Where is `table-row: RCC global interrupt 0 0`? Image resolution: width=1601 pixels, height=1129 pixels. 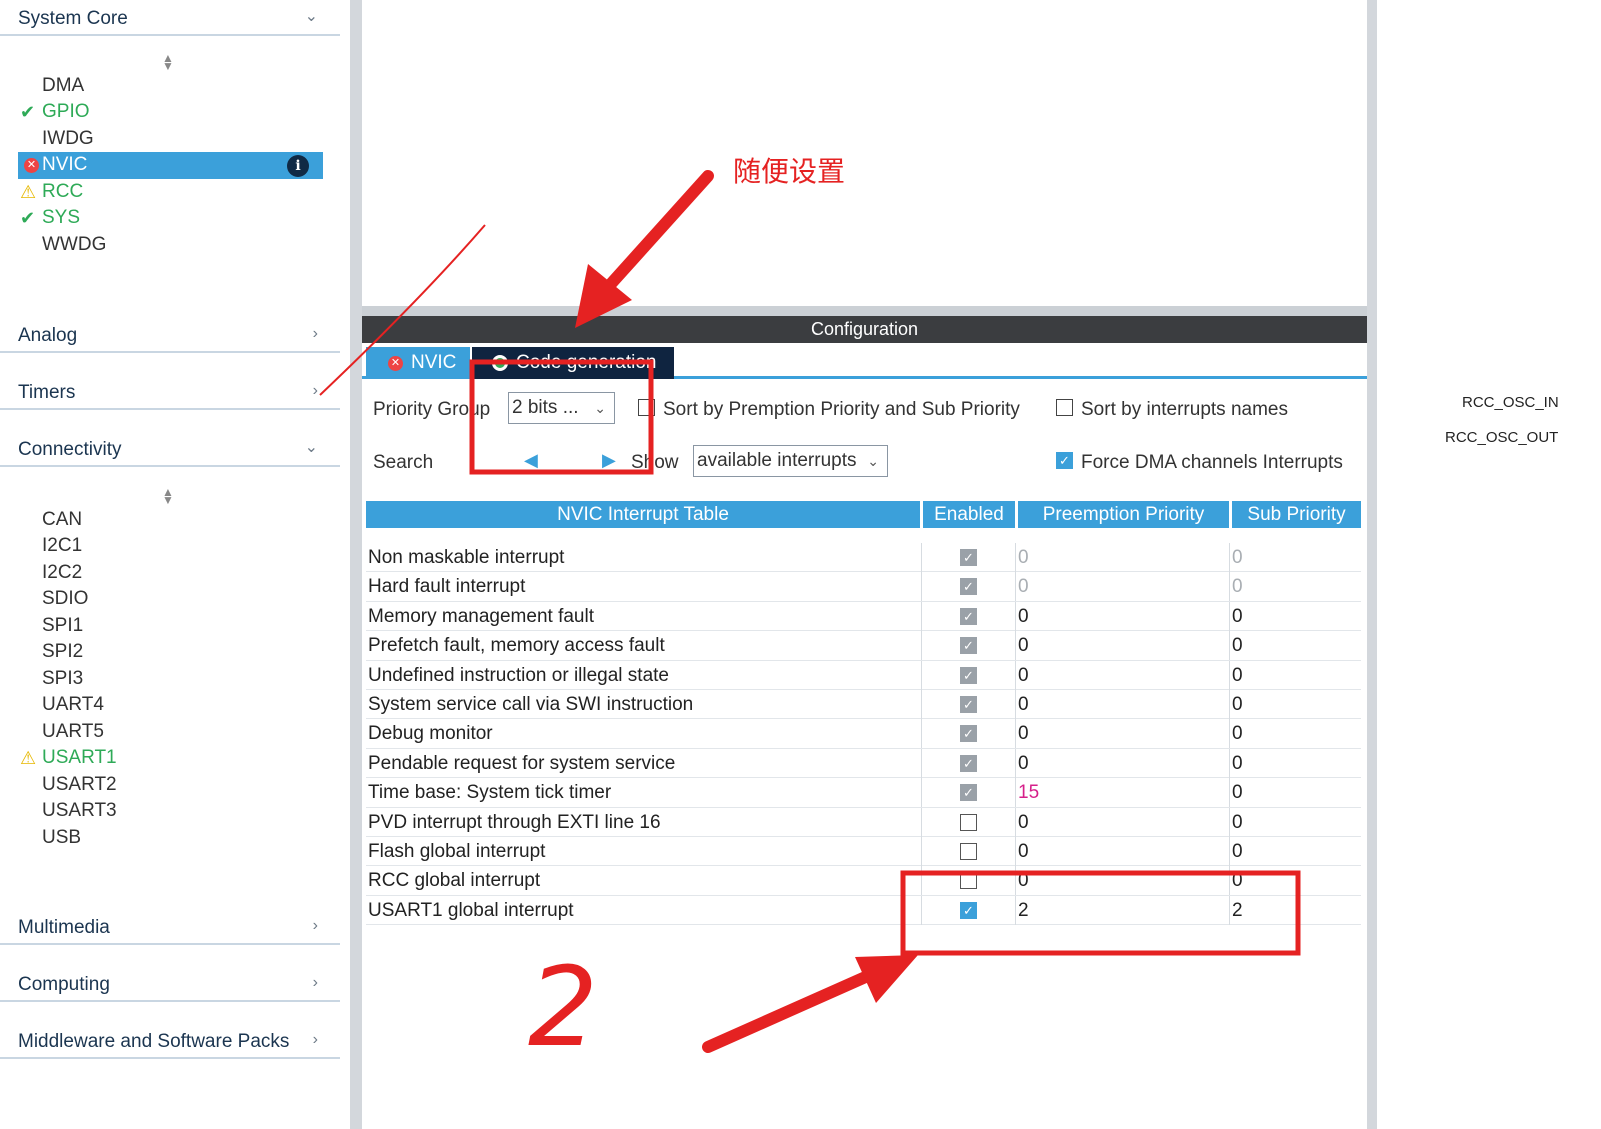
table-row: RCC global interrupt 0 0 is located at coordinates (863, 881).